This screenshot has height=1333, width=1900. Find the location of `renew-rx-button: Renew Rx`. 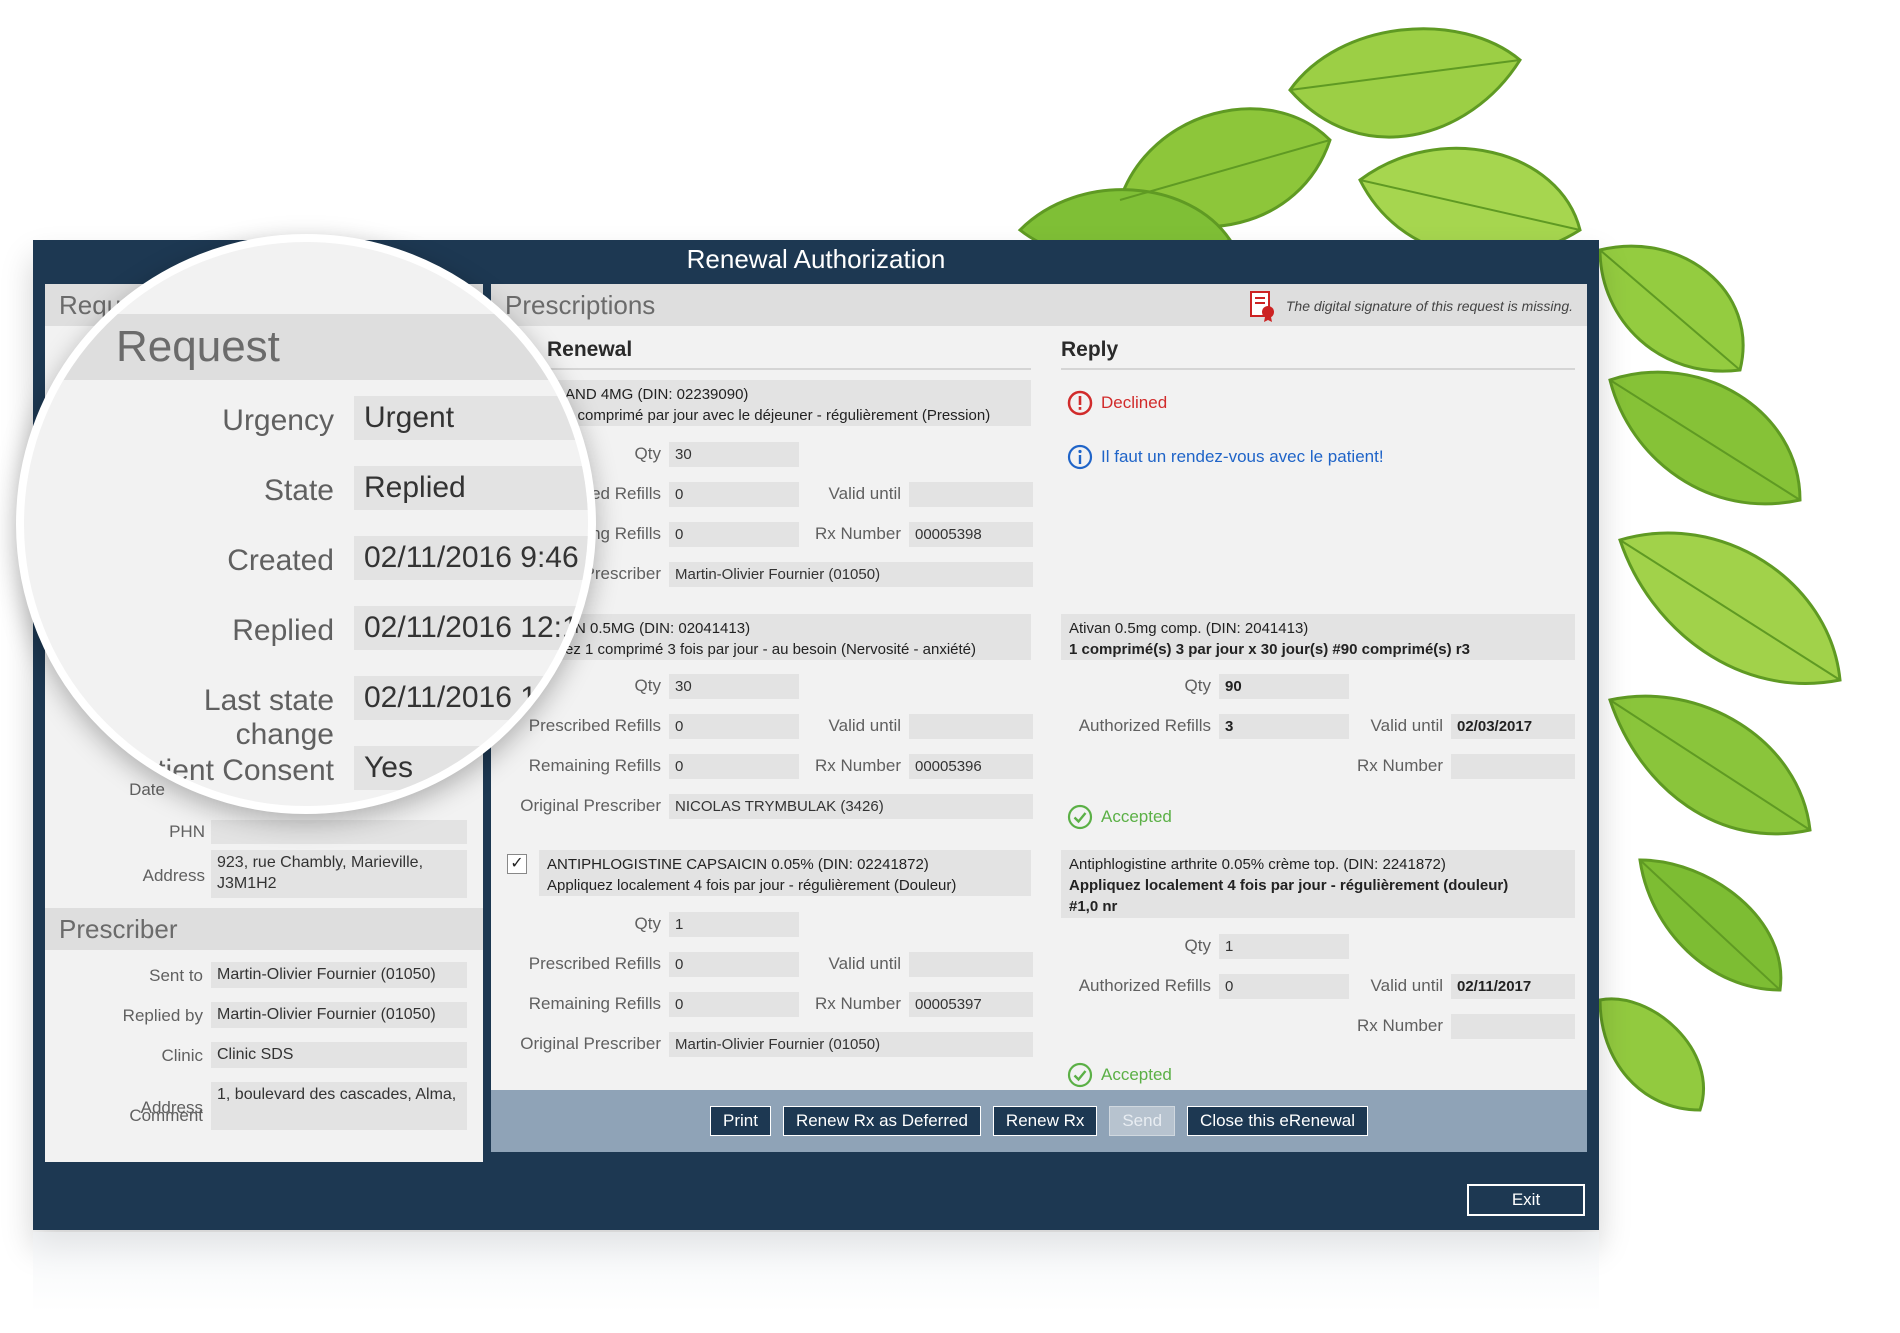

renew-rx-button: Renew Rx is located at coordinates (1045, 1121).